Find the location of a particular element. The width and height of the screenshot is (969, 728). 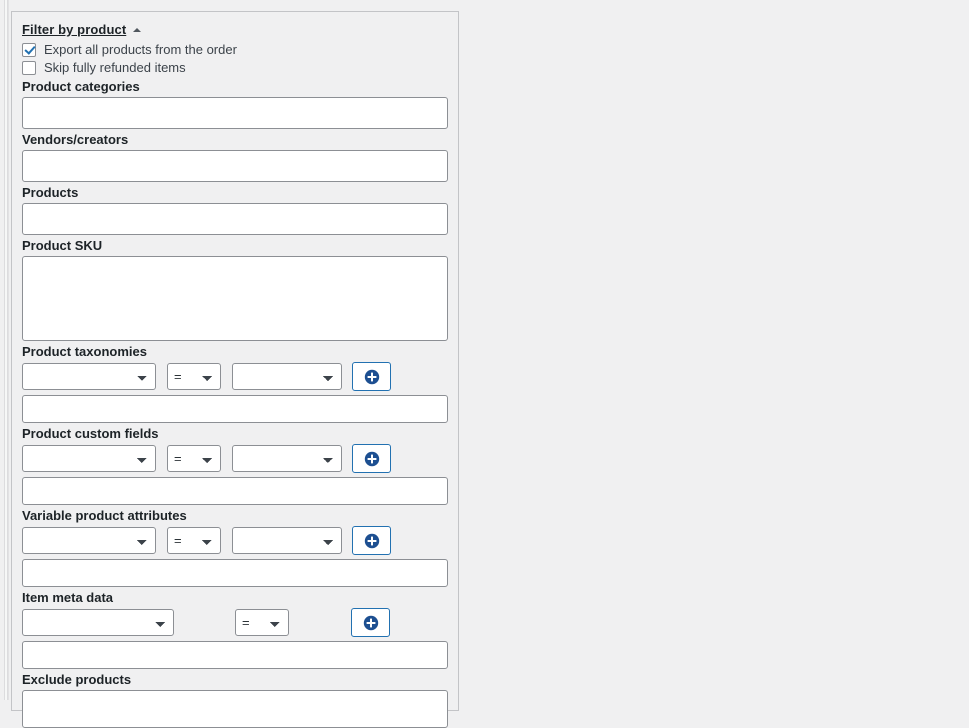

panel-edge-divider is located at coordinates (6, 350).